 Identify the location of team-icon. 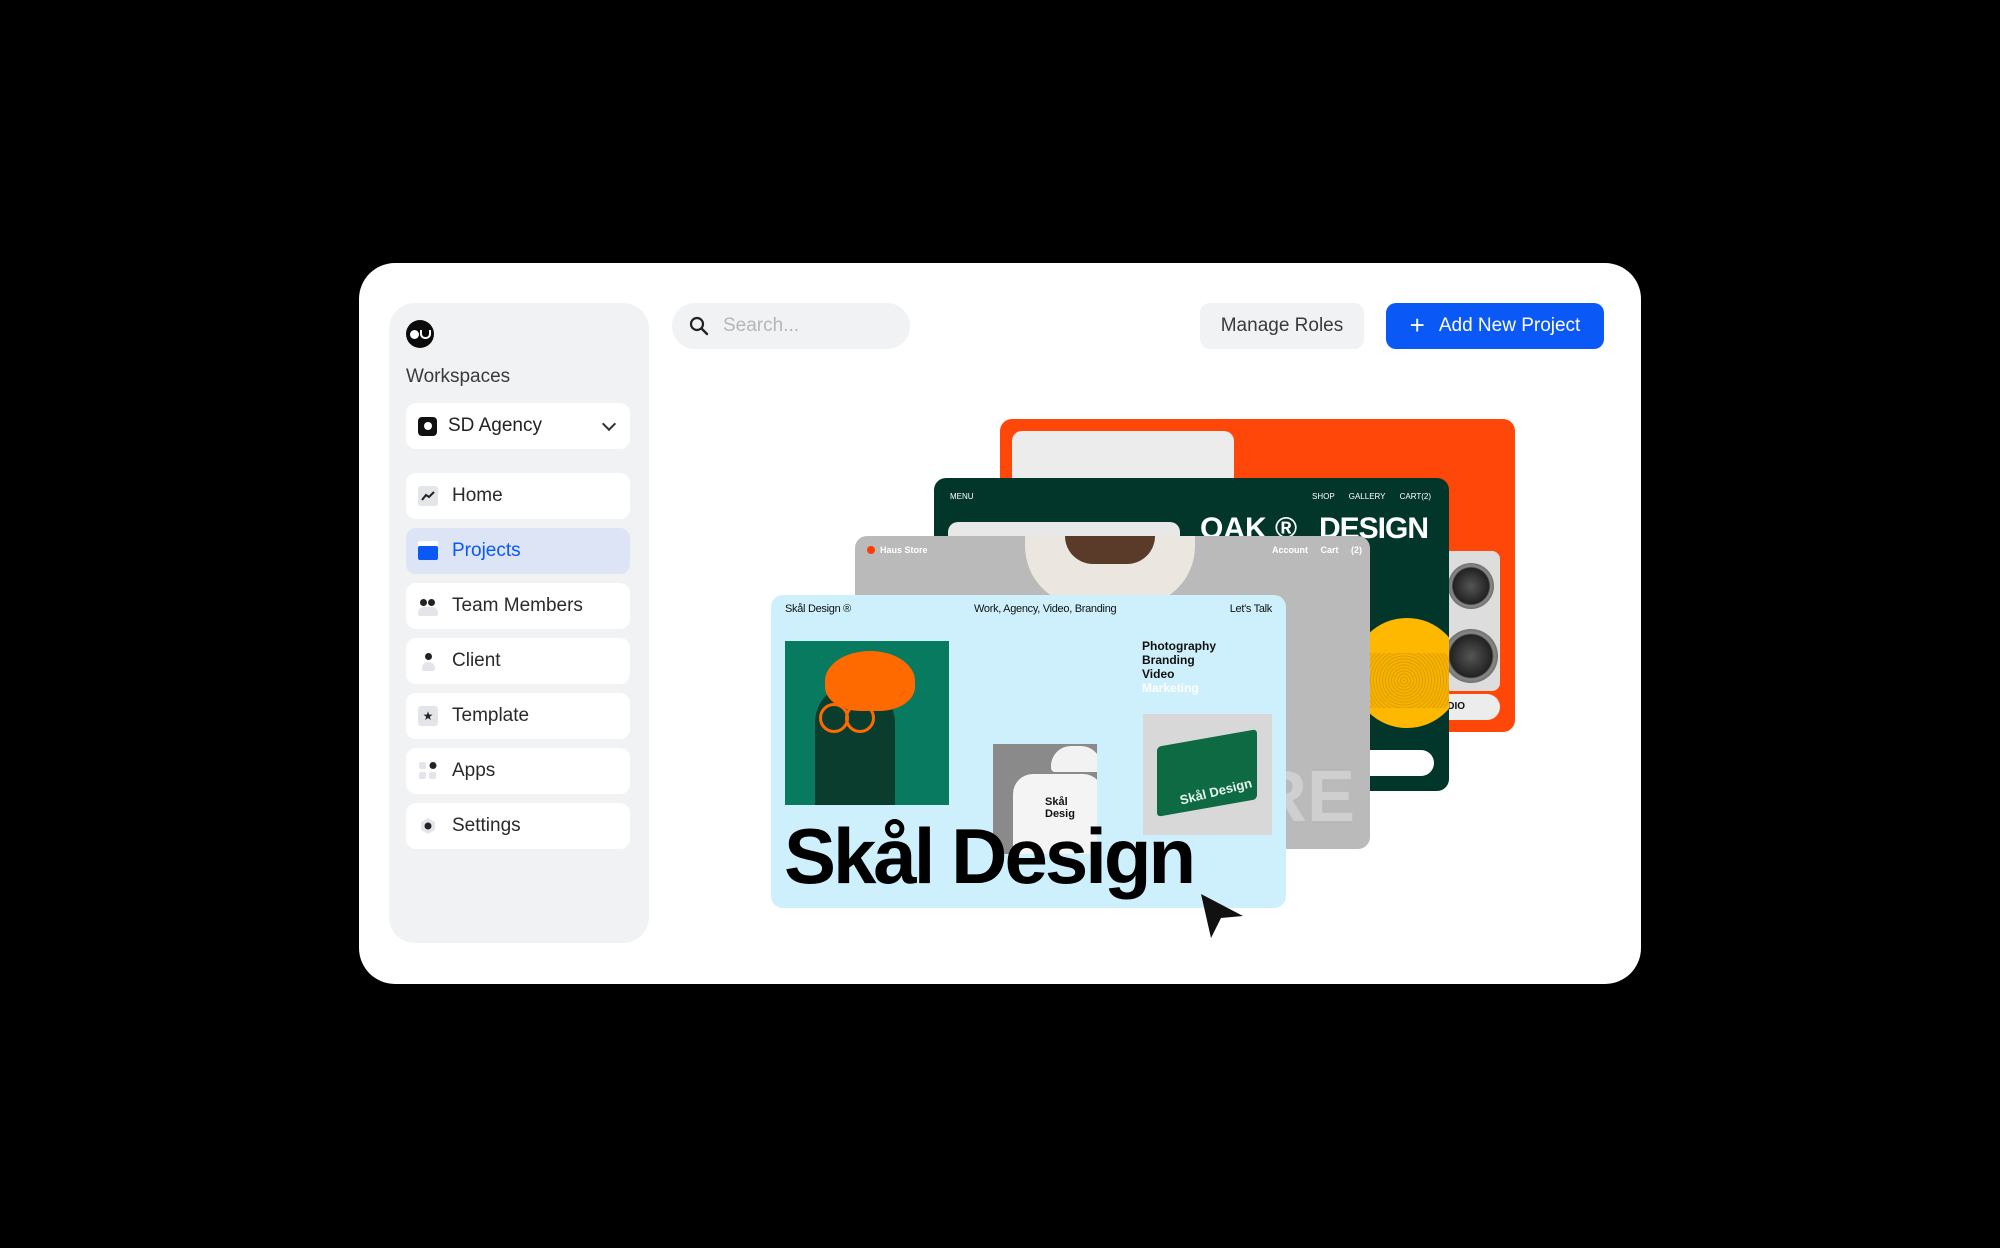
(428, 606).